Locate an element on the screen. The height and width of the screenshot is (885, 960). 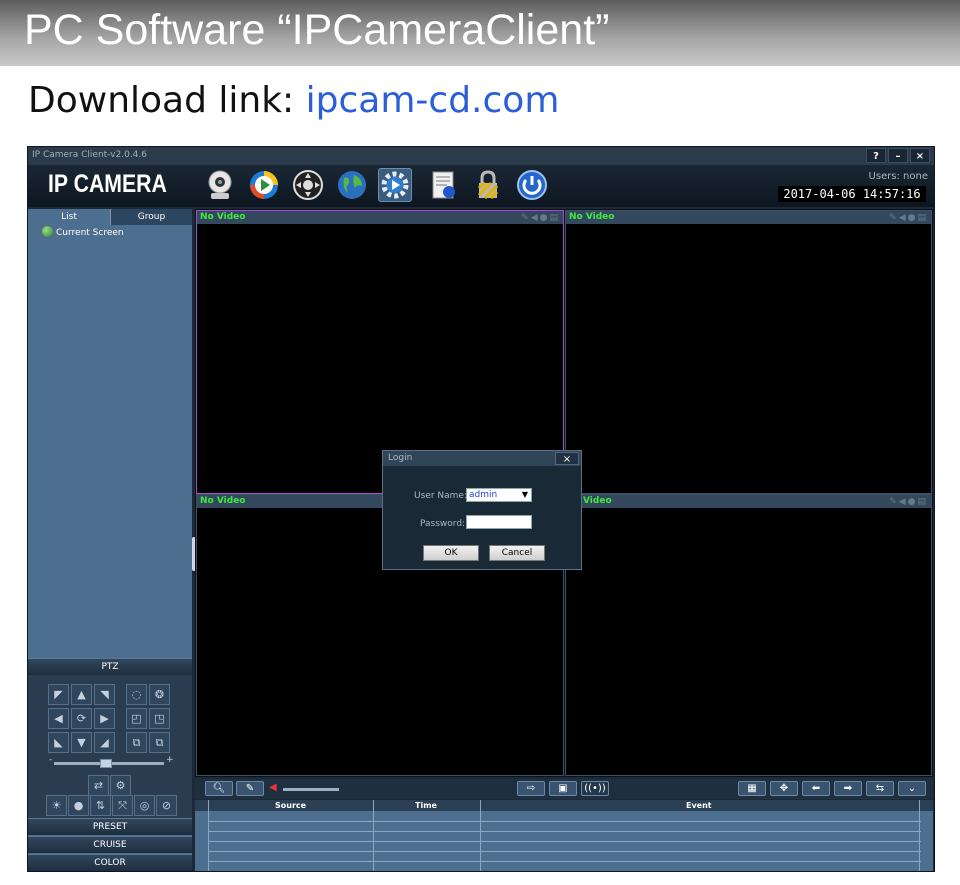
prev-page-icon: ⬅ is located at coordinates (816, 788).